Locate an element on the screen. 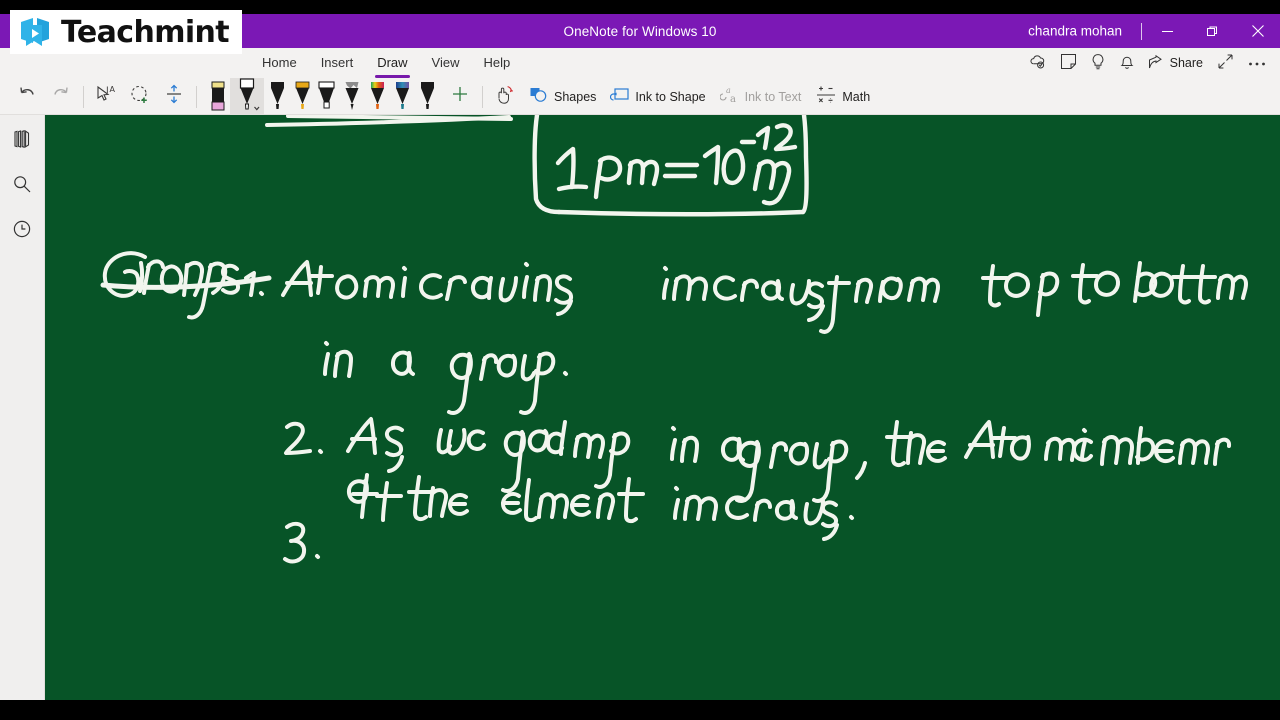  cloud-sync-button is located at coordinates (1037, 63).